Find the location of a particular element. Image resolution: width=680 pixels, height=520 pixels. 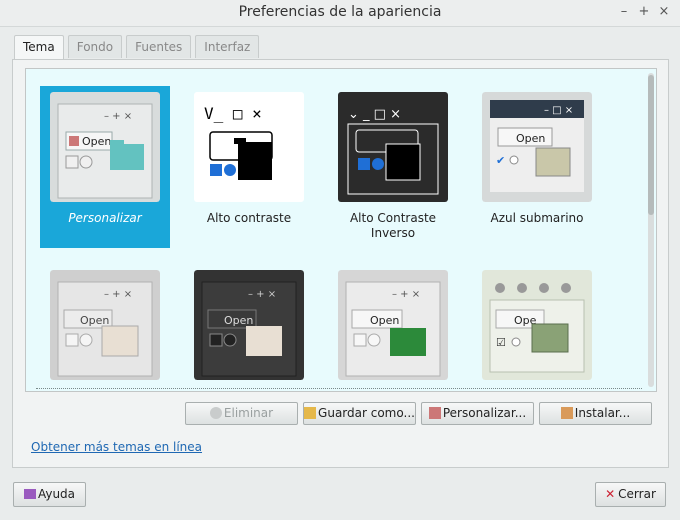

minimize-button: – is located at coordinates (624, 12).